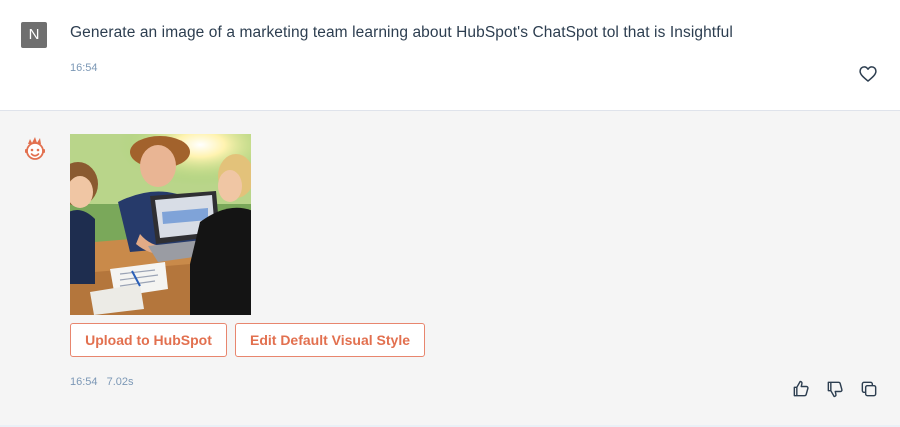  What do you see at coordinates (868, 74) in the screenshot?
I see `heart-icon` at bounding box center [868, 74].